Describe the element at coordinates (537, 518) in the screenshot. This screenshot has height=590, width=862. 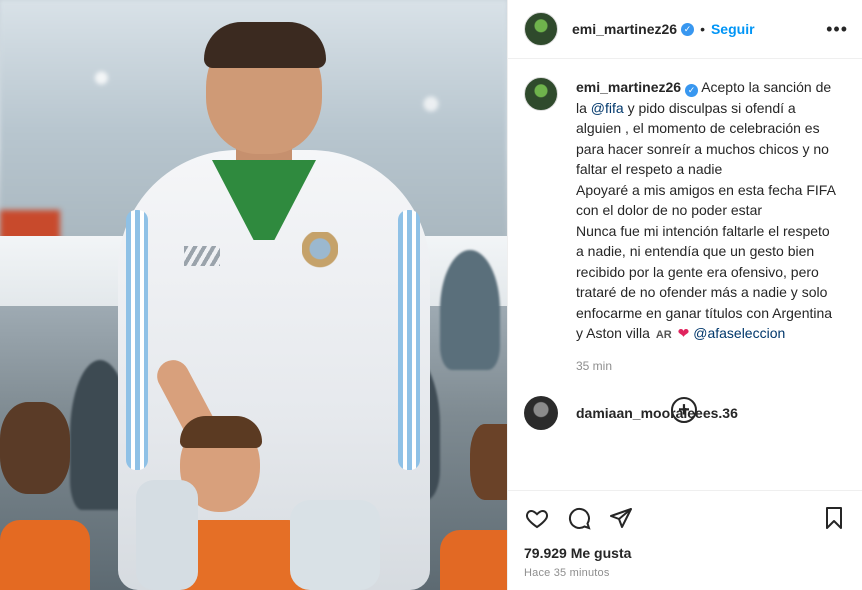
I see `heart-icon` at that location.